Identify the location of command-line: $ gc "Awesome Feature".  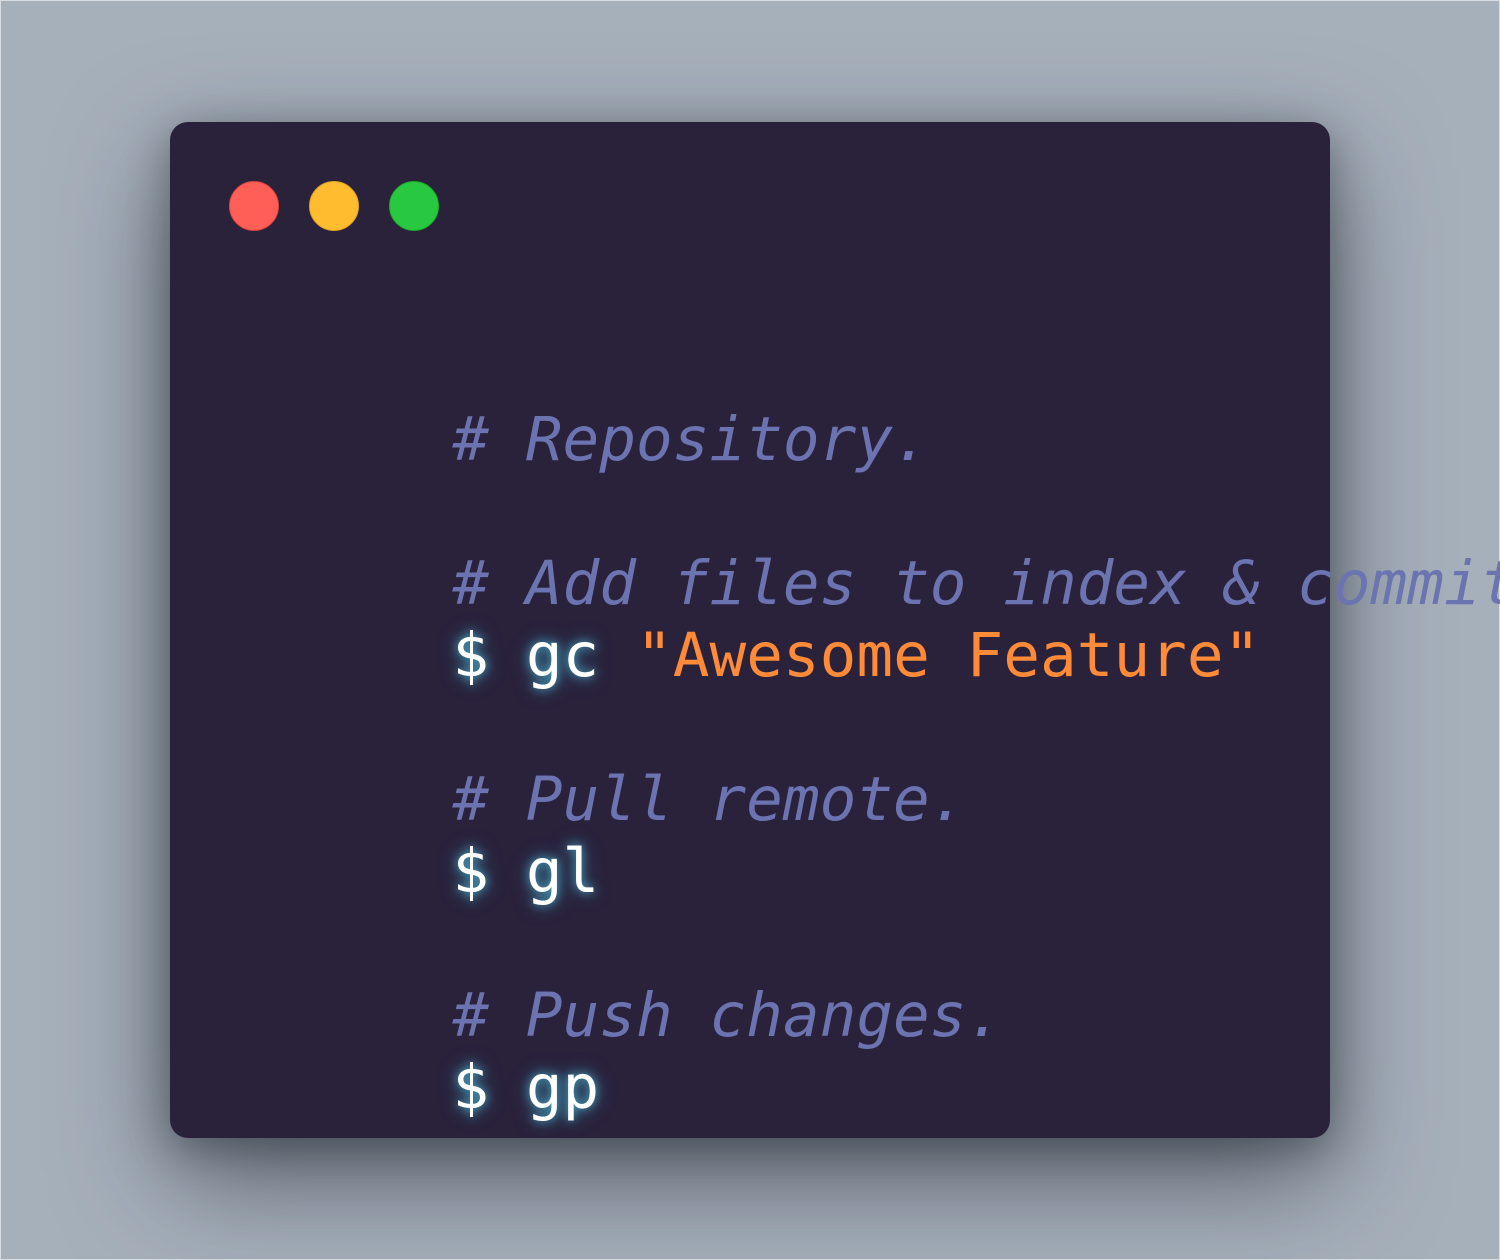
(746, 619).